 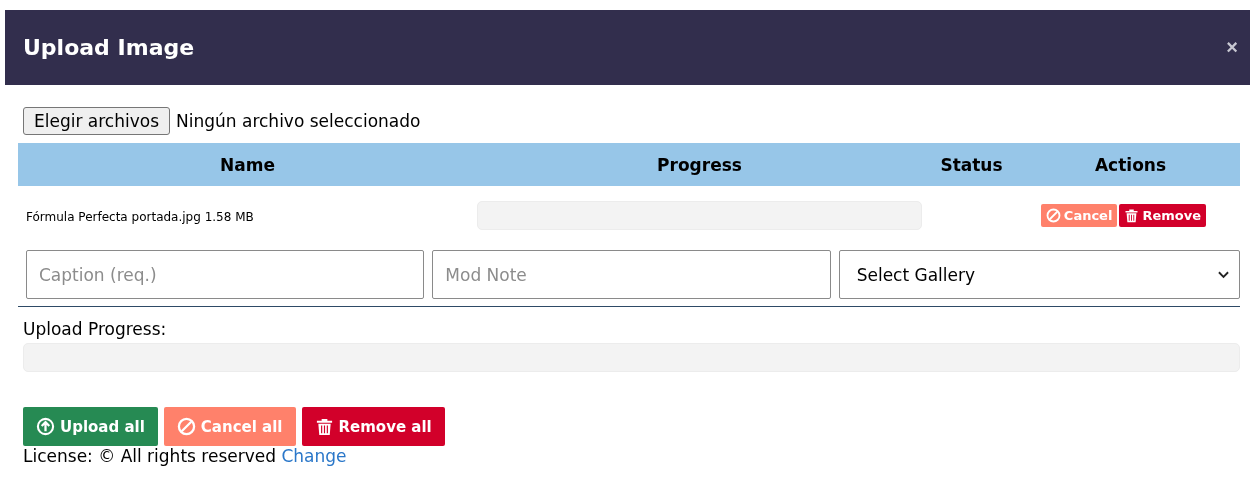 What do you see at coordinates (971, 164) in the screenshot?
I see `column-header: Status` at bounding box center [971, 164].